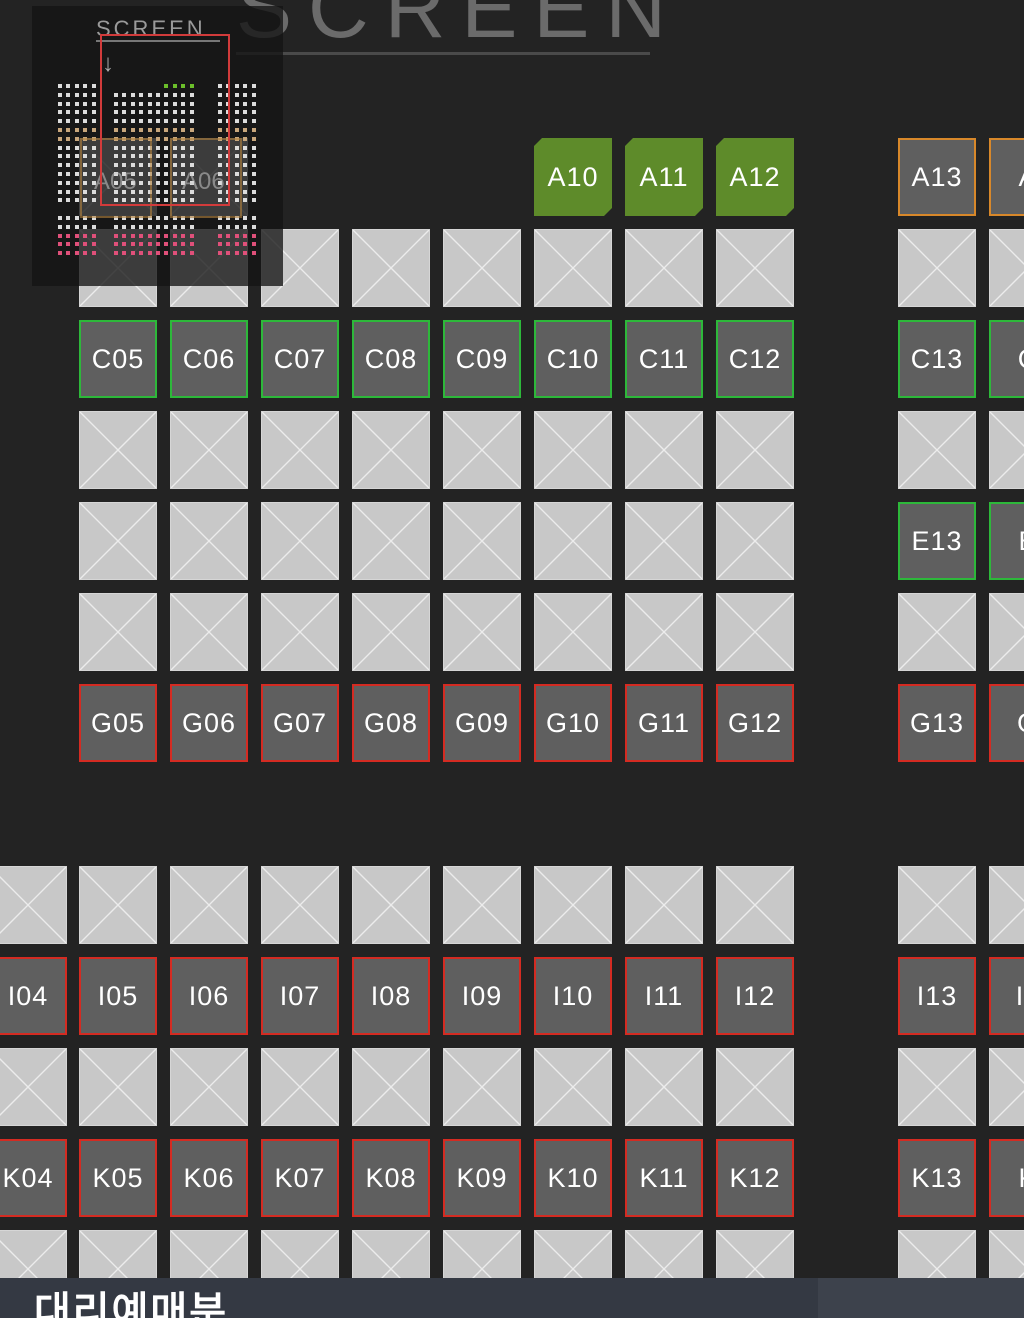 Image resolution: width=1024 pixels, height=1318 pixels. What do you see at coordinates (1006, 996) in the screenshot?
I see `seat-i14: I1` at bounding box center [1006, 996].